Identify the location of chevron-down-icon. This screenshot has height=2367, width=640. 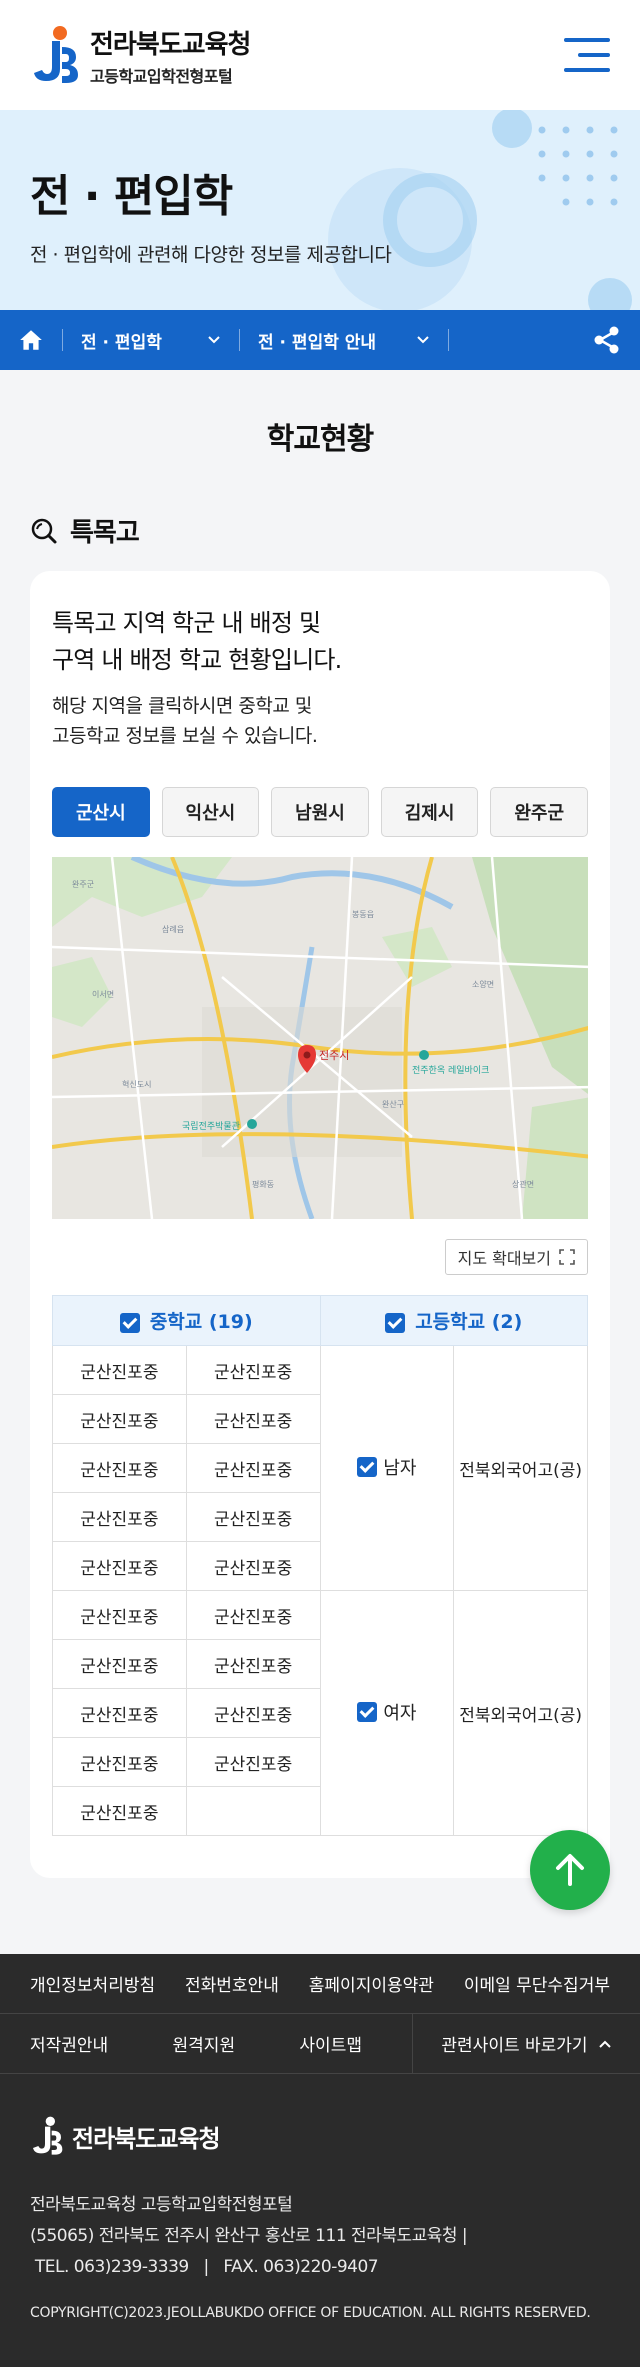
(214, 340).